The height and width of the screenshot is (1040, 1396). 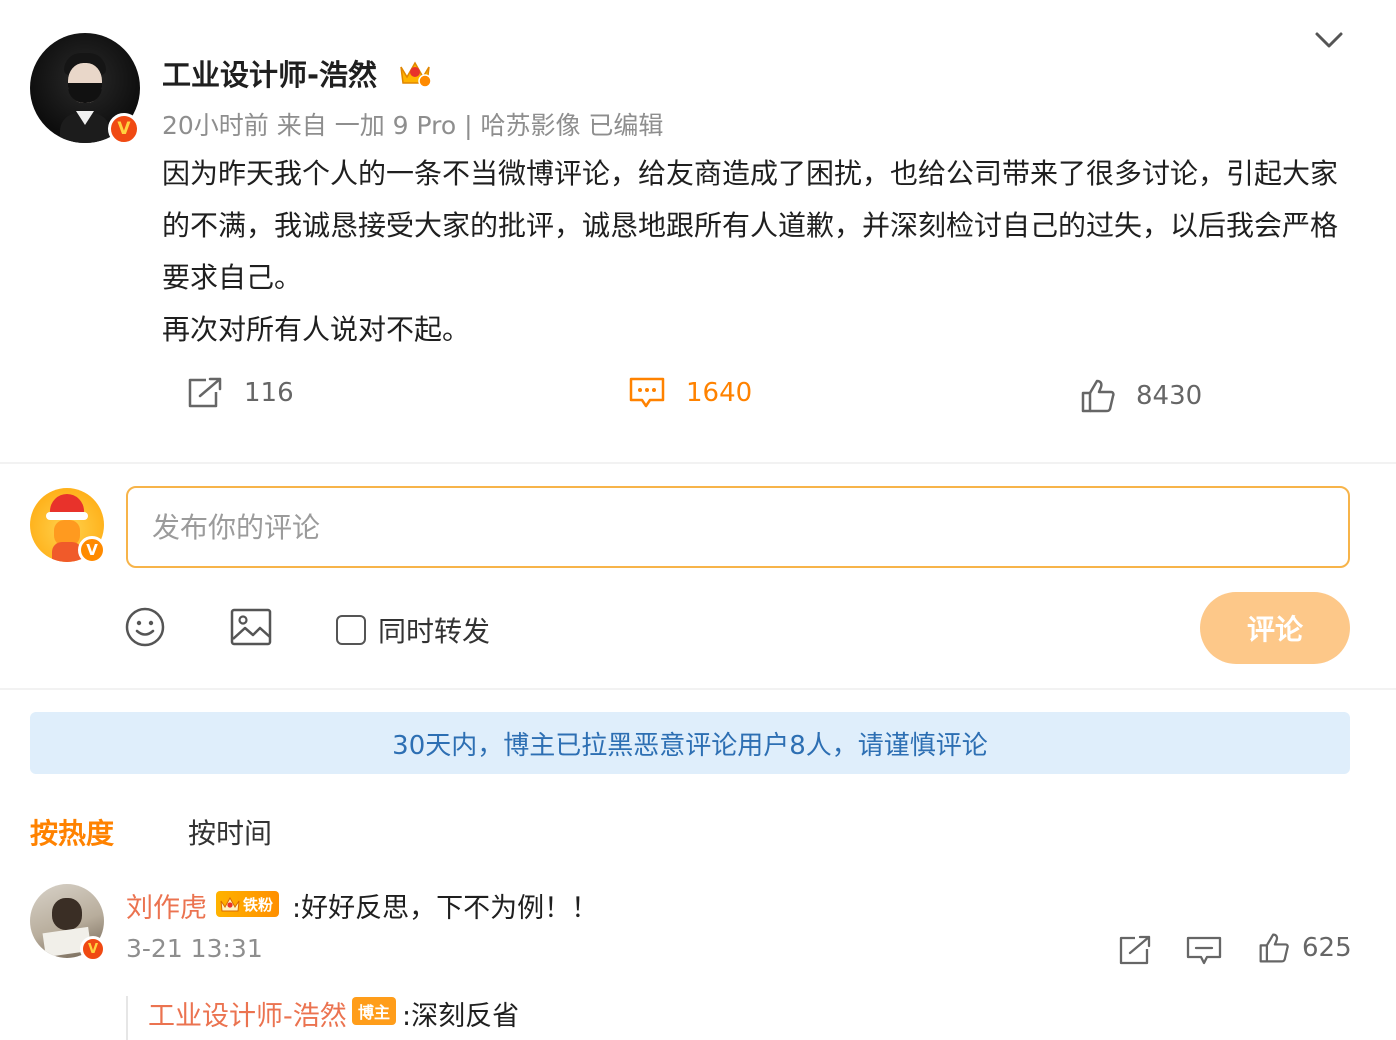 What do you see at coordinates (247, 1013) in the screenshot?
I see `reply-author-name: 工业设计师-浩然` at bounding box center [247, 1013].